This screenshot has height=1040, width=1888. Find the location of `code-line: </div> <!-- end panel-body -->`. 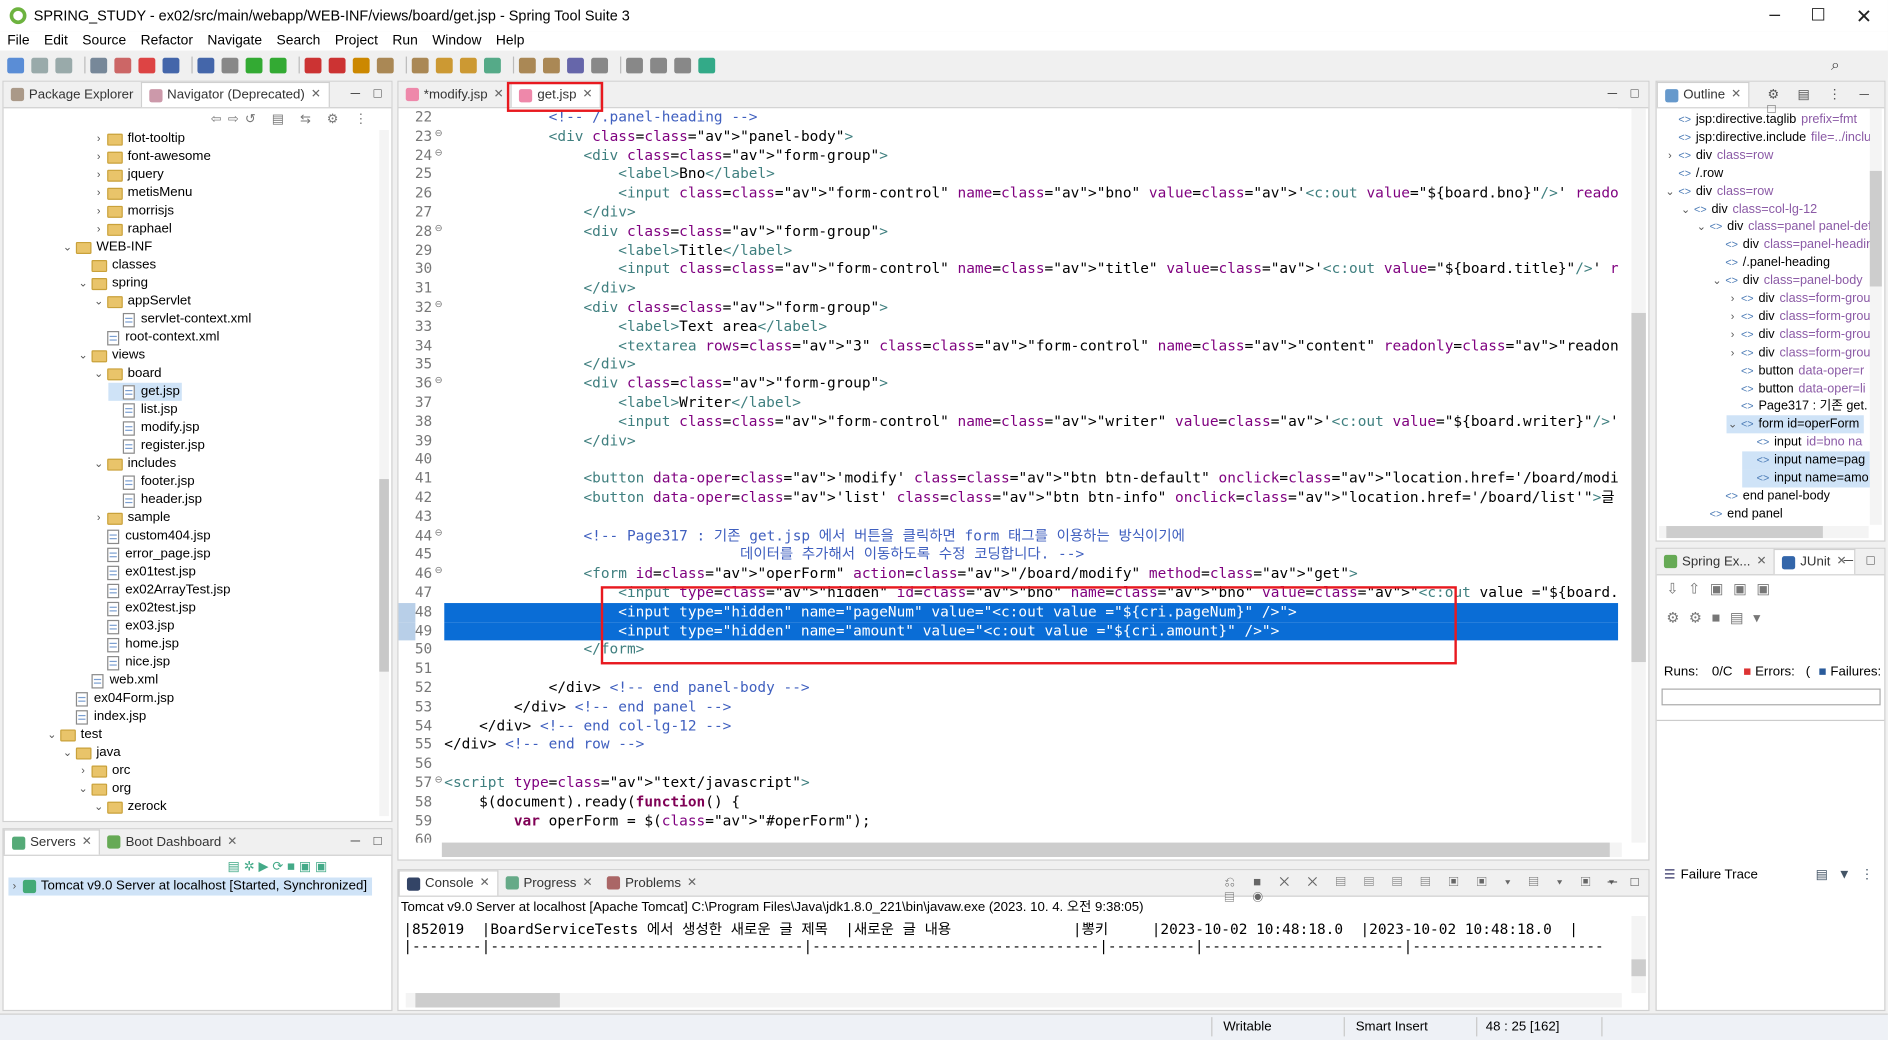

code-line: </div> <!-- end panel-body --> is located at coordinates (627, 688).